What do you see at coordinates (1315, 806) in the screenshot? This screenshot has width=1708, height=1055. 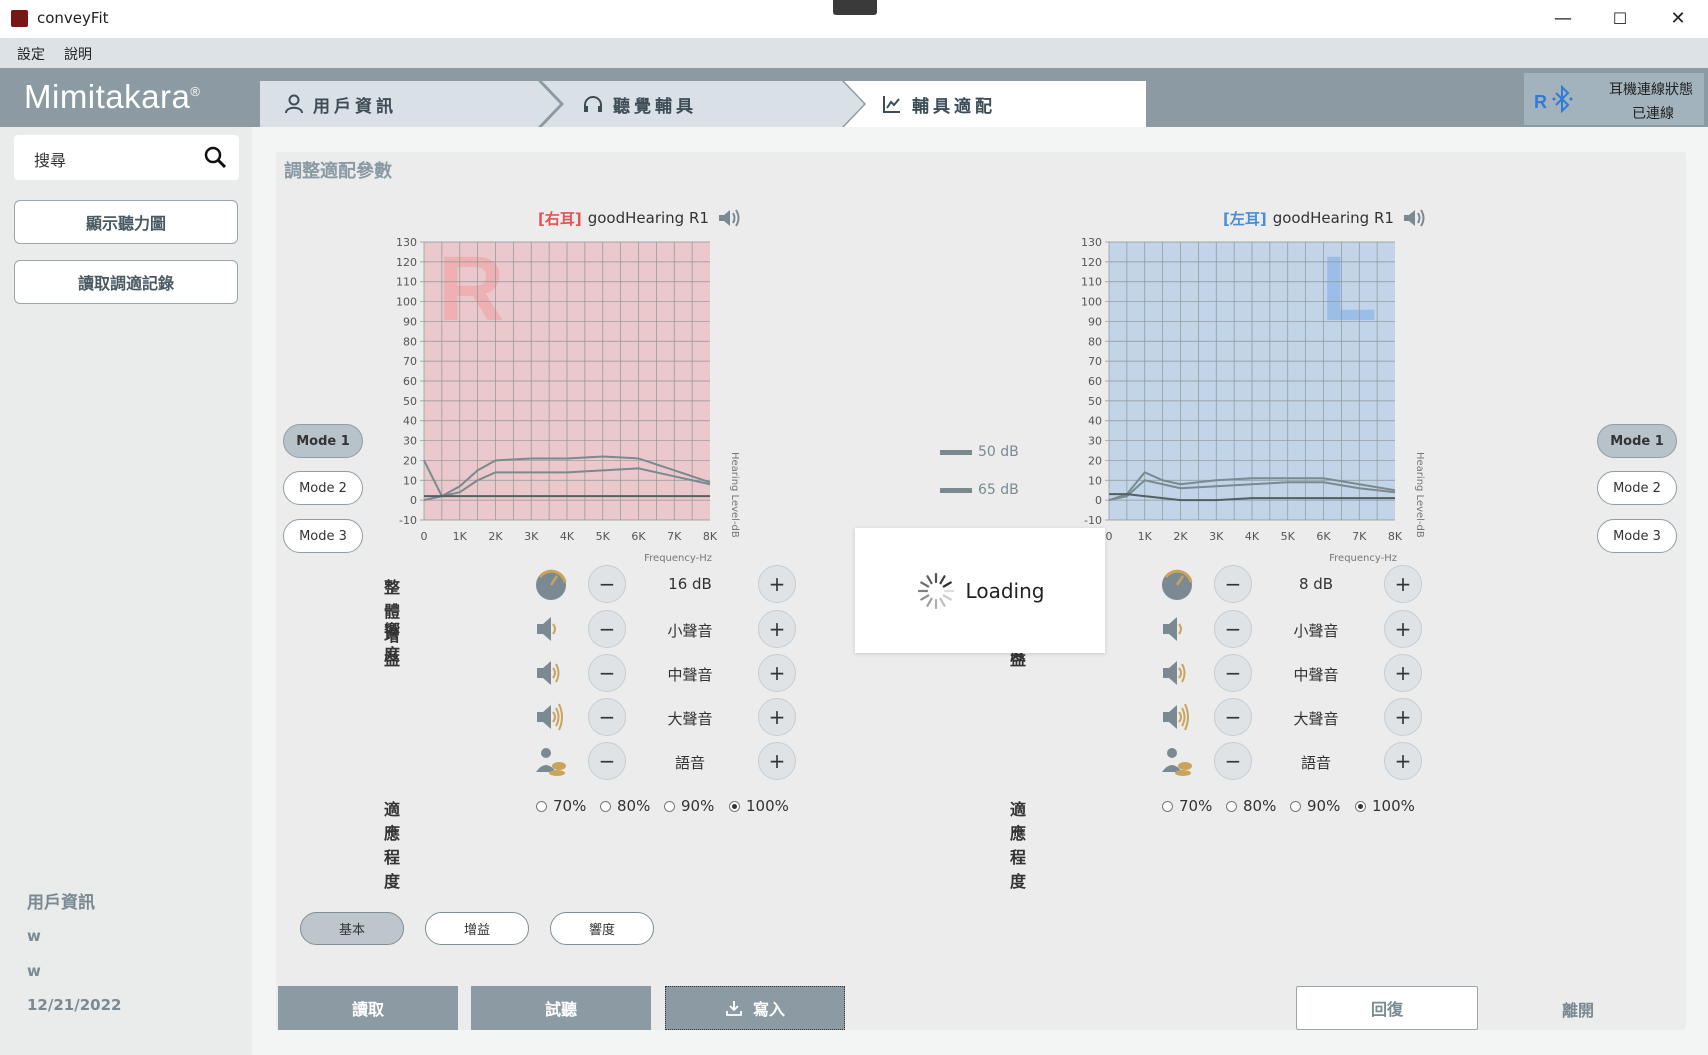 I see `left-adaptation-90-radio: 90%` at bounding box center [1315, 806].